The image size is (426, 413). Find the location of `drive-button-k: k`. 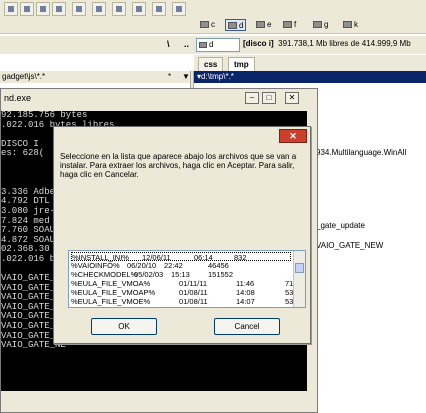

drive-button-k: k is located at coordinates (350, 25).